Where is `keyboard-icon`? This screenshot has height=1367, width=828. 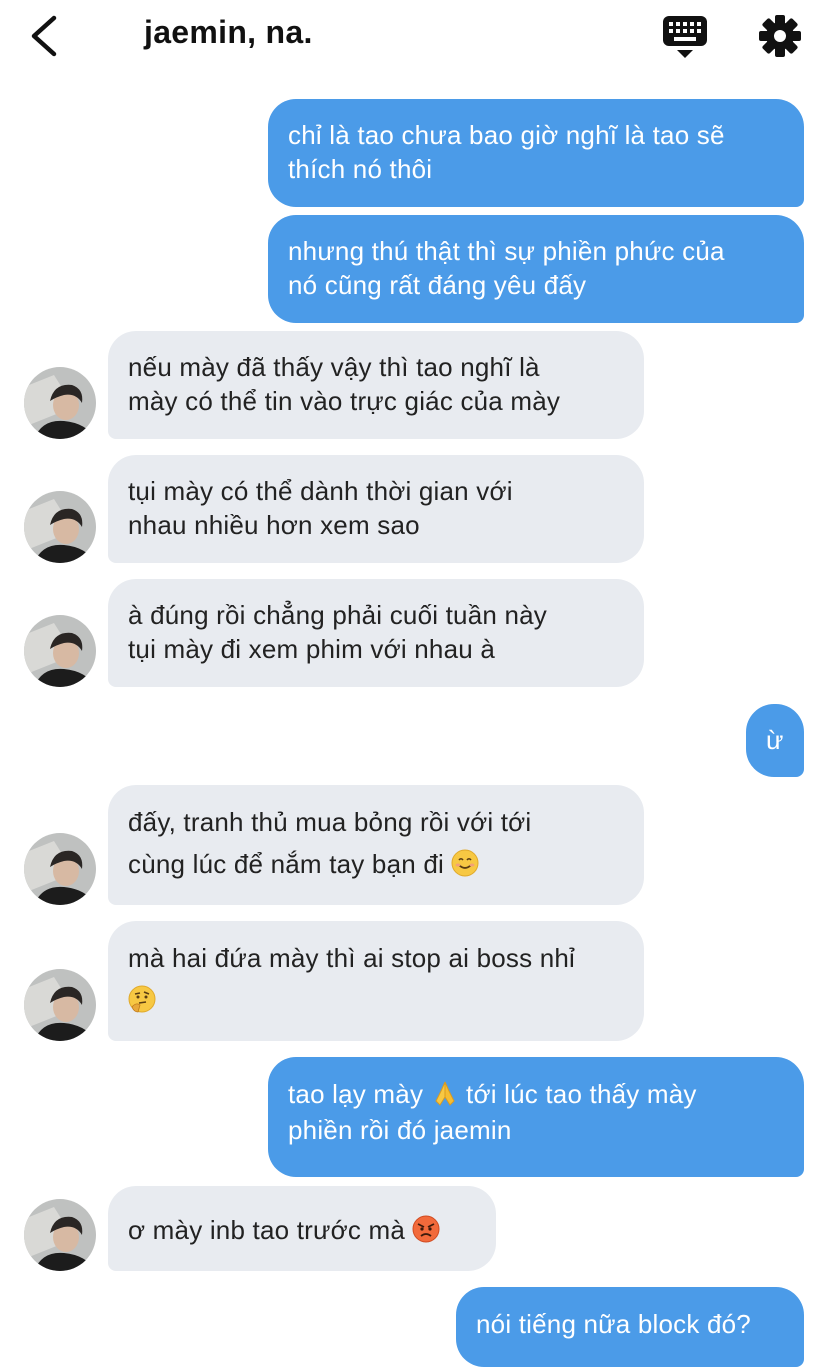
keyboard-icon is located at coordinates (685, 37).